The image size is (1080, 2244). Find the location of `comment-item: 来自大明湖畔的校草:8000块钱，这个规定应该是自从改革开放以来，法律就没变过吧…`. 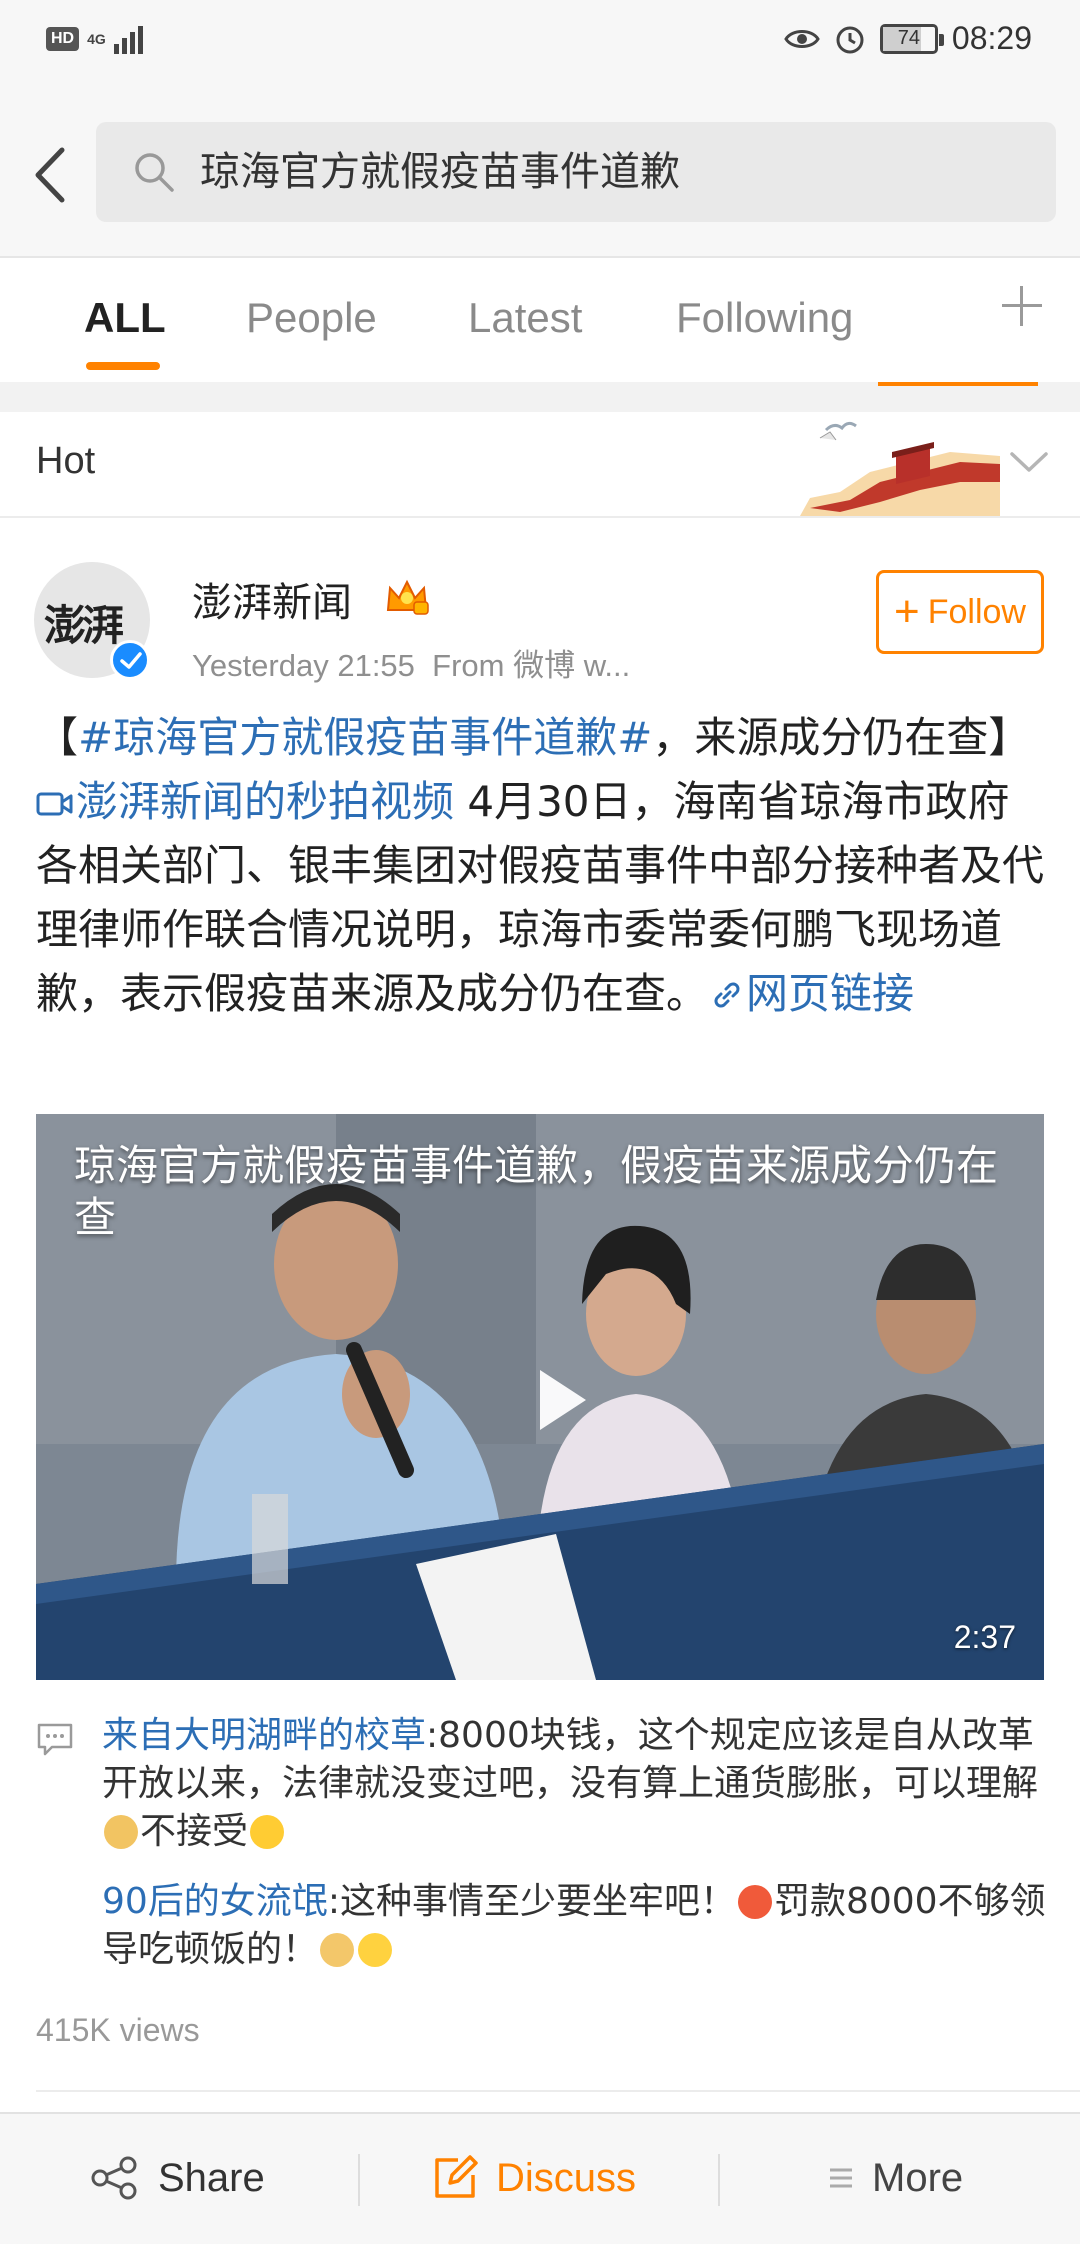

comment-item: 来自大明湖畔的校草:8000块钱，这个规定应该是自从改革开放以来，法律就没变过吧… is located at coordinates (582, 1784).